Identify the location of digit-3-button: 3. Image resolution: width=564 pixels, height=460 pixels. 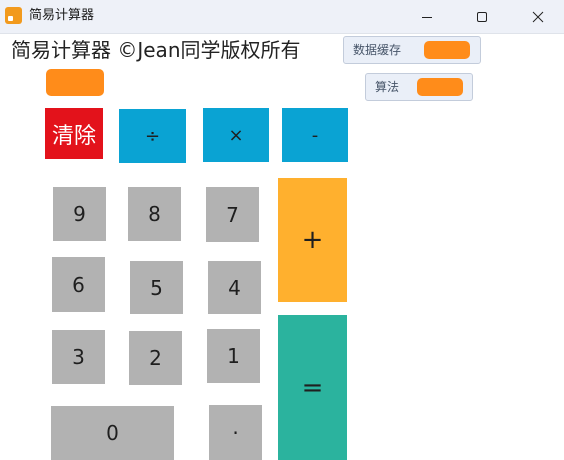
(78, 357).